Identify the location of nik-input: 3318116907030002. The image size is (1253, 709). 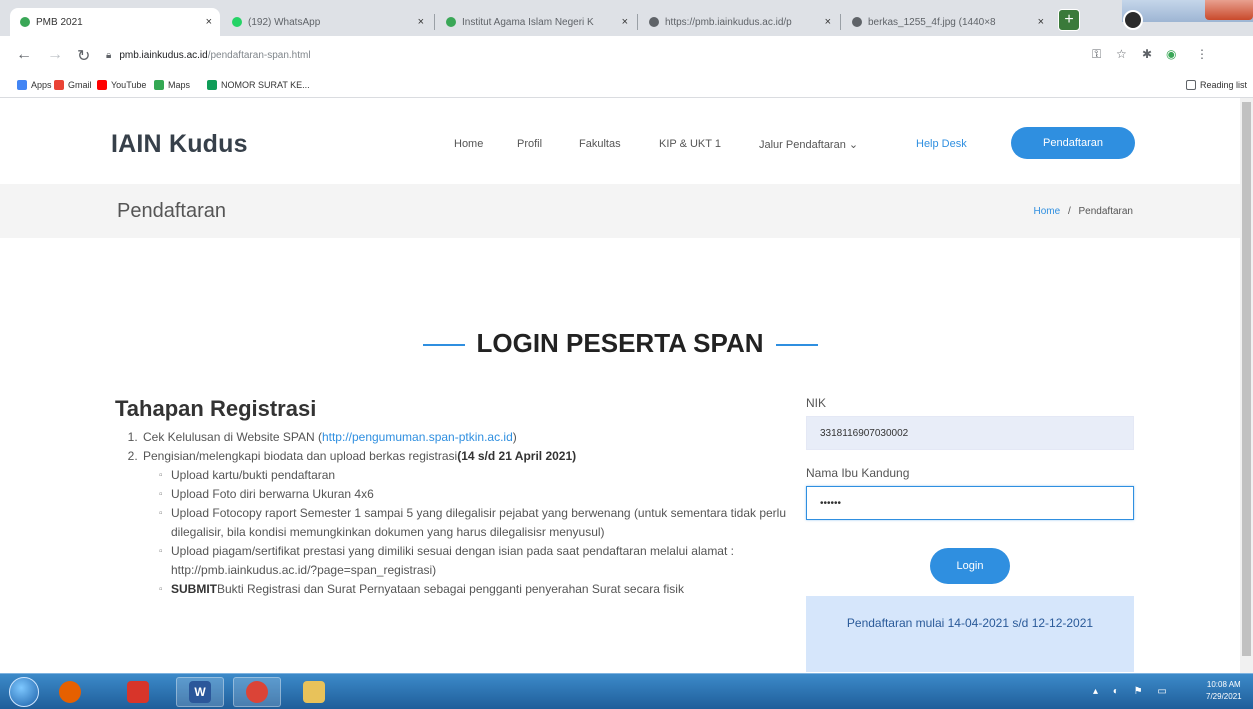
(970, 433).